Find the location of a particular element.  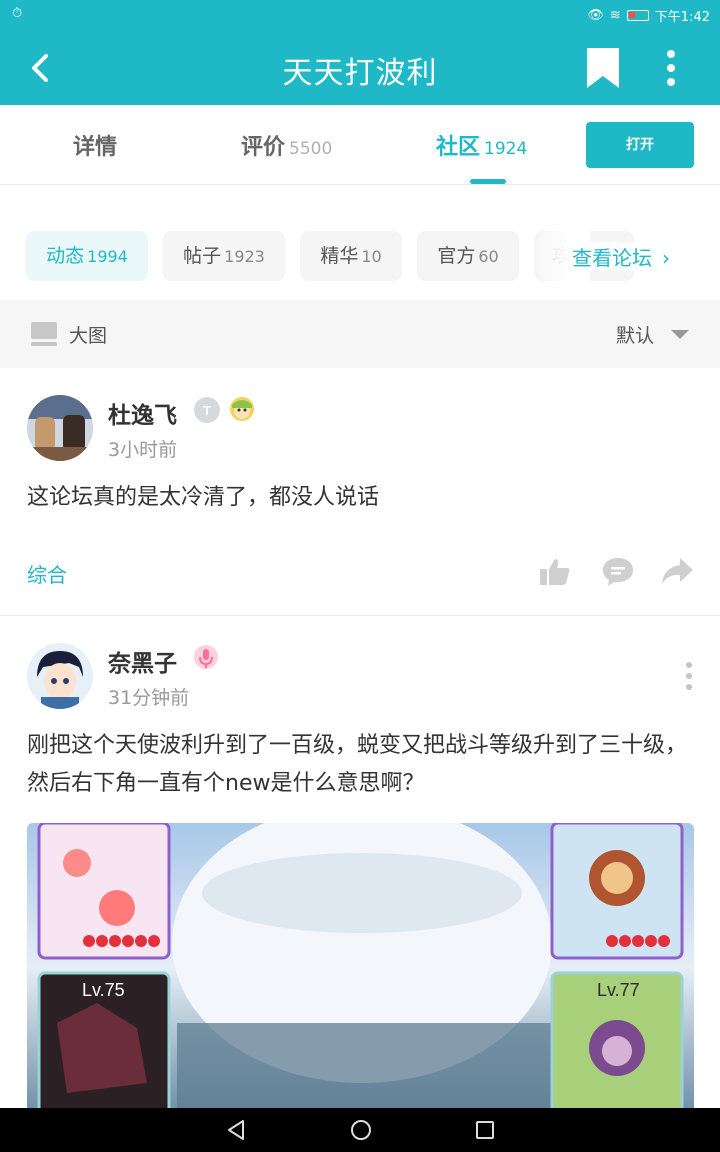

tab-reviews: 评价 5500 is located at coordinates (286, 145).